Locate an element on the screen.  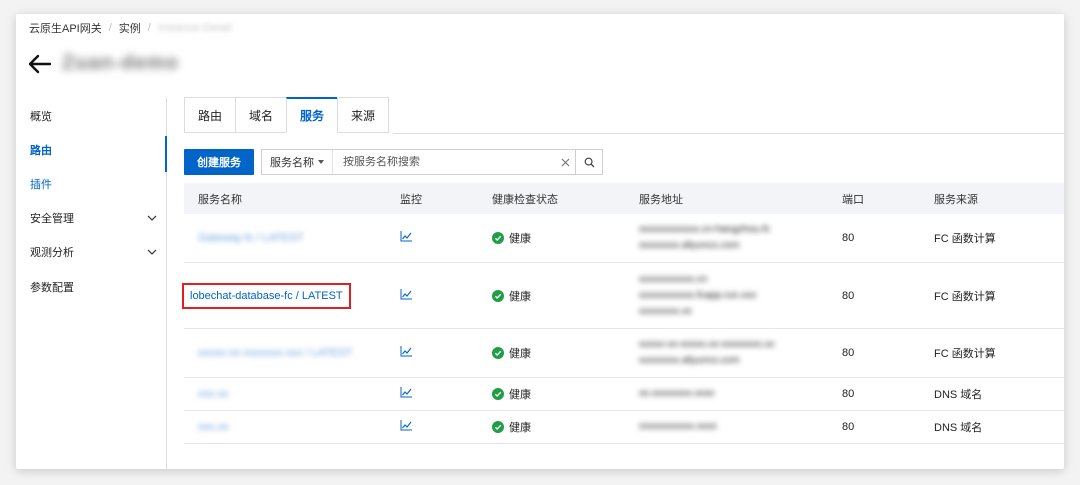
caret-down-icon is located at coordinates (321, 162).